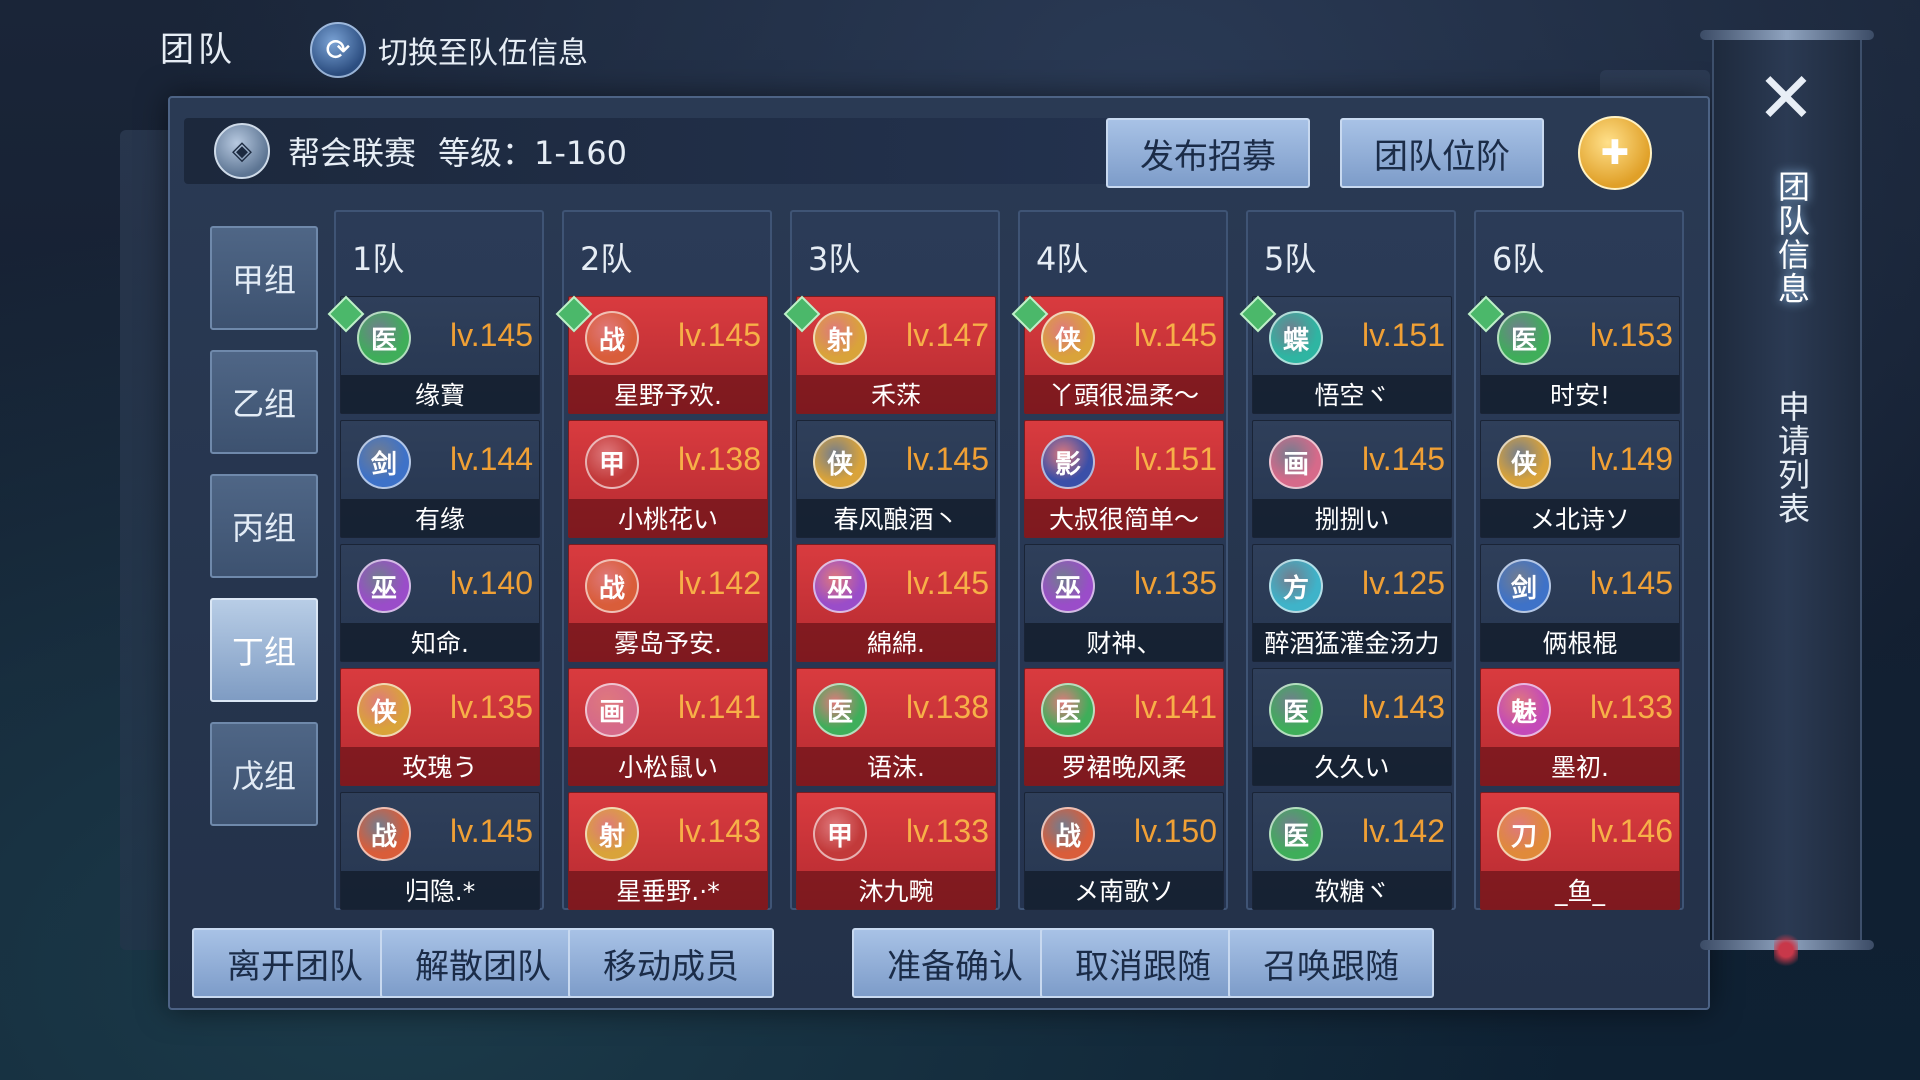 The image size is (1920, 1080). What do you see at coordinates (440, 727) in the screenshot?
I see `member-card: 侠 lv.135 玫瑰う` at bounding box center [440, 727].